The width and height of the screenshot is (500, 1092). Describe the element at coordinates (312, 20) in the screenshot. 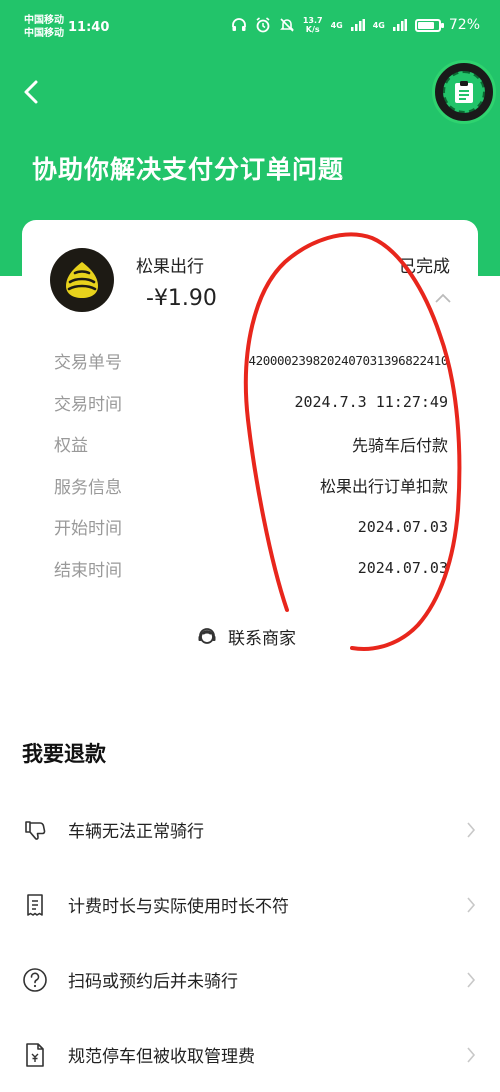

I see `speed-value: 13.7` at that location.